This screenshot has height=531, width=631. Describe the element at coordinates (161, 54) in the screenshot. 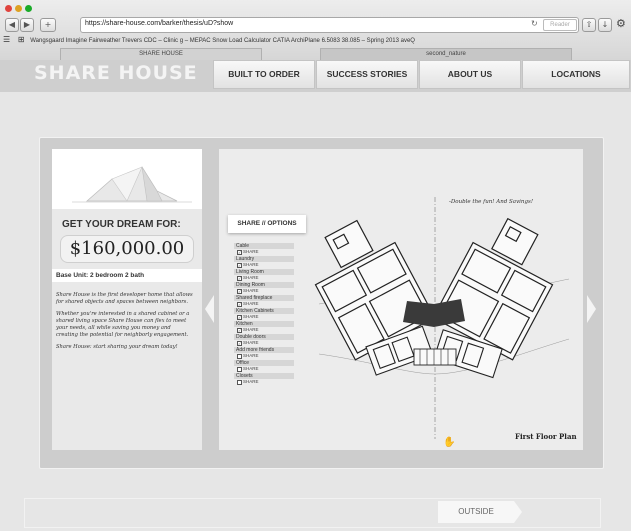

I see `tab-share-house: SHARE HOUSE` at that location.